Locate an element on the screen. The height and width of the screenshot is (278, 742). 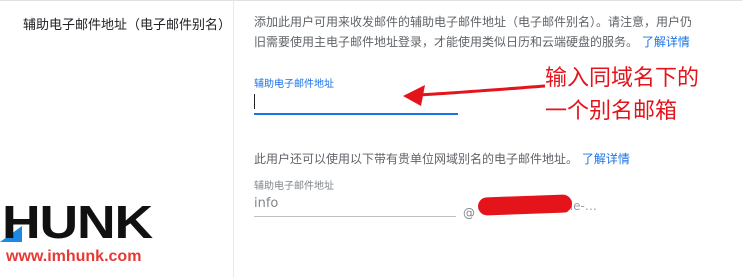
domain-alias-learn-more-link: 了解详情 is located at coordinates (606, 159).